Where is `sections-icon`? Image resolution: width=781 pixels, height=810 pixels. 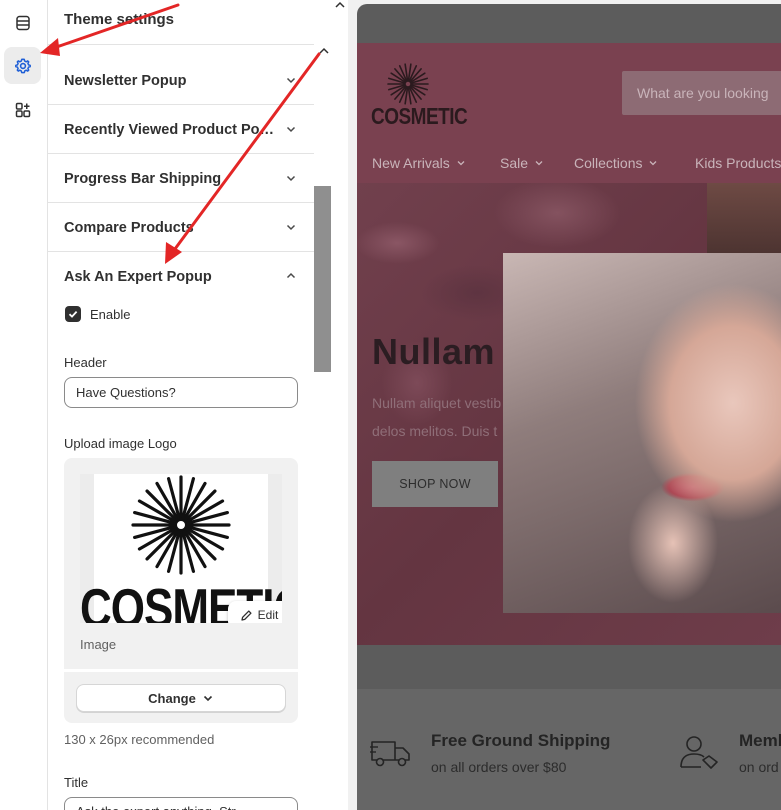
sections-icon is located at coordinates (22, 22).